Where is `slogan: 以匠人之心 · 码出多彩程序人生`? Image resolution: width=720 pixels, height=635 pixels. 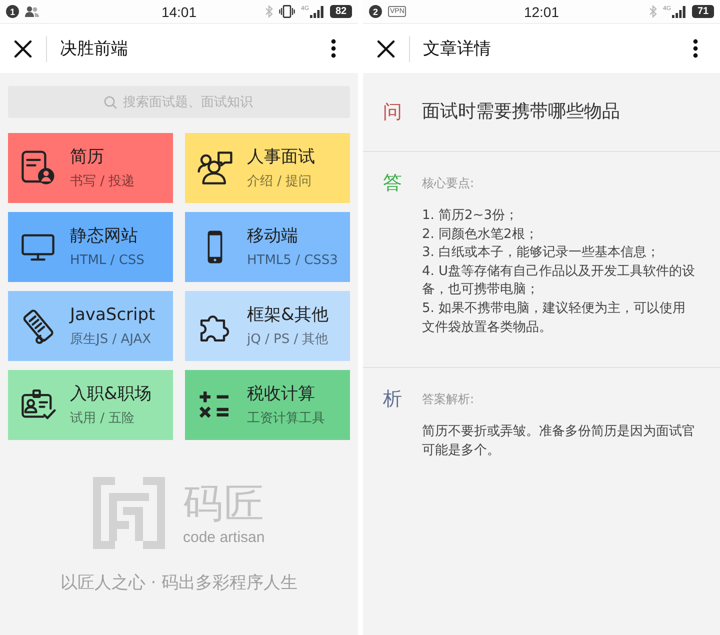
slogan: 以匠人之心 · 码出多彩程序人生 is located at coordinates (179, 583).